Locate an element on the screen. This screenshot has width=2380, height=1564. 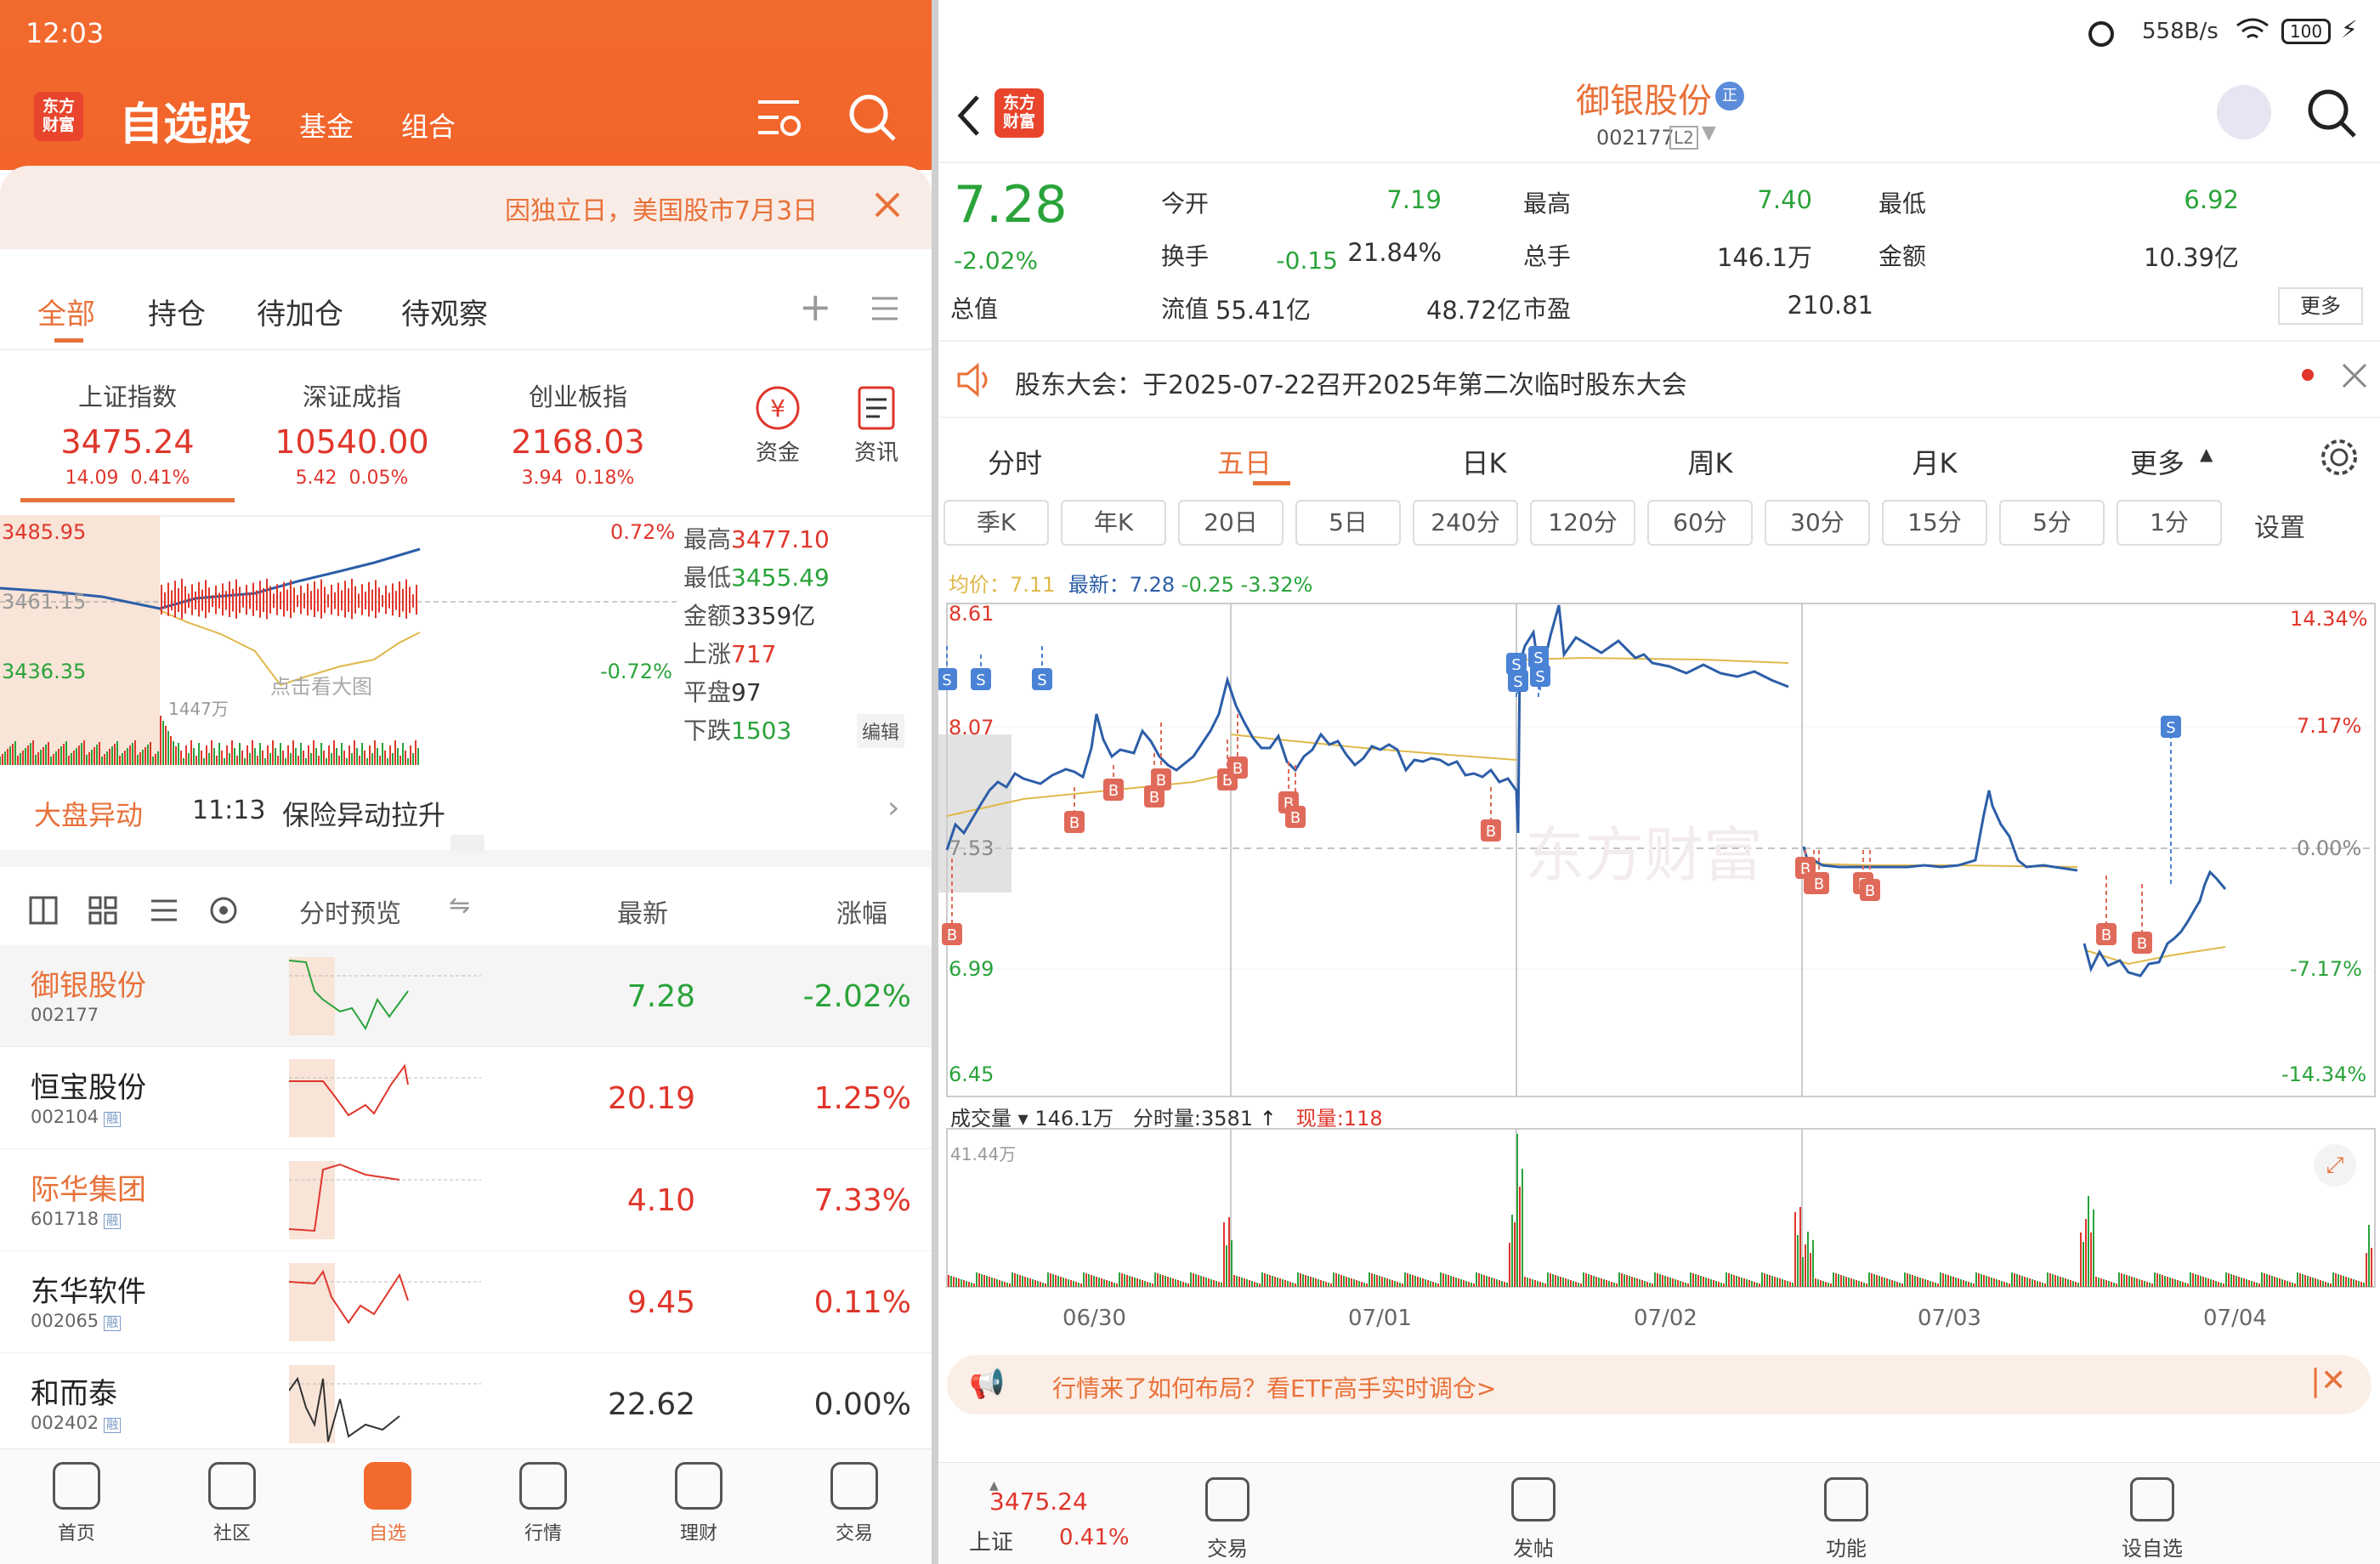
l2-badge: L2 is located at coordinates (1683, 138).